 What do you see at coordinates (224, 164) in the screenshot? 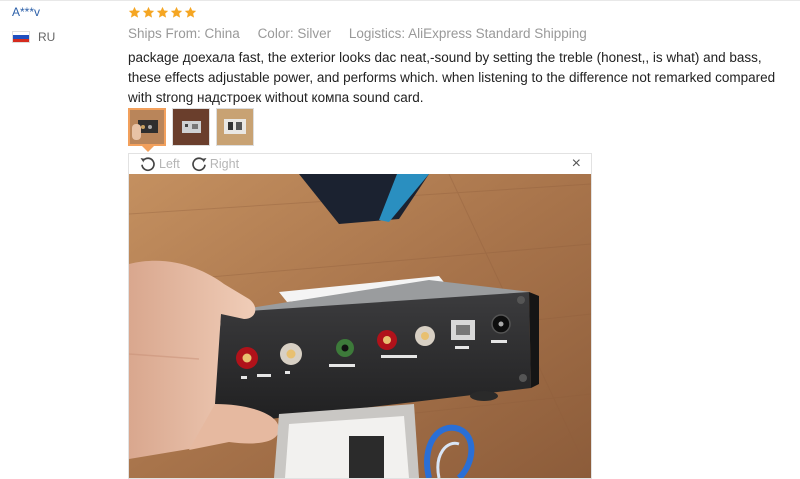
I see `rotate-right-label: Right` at bounding box center [224, 164].